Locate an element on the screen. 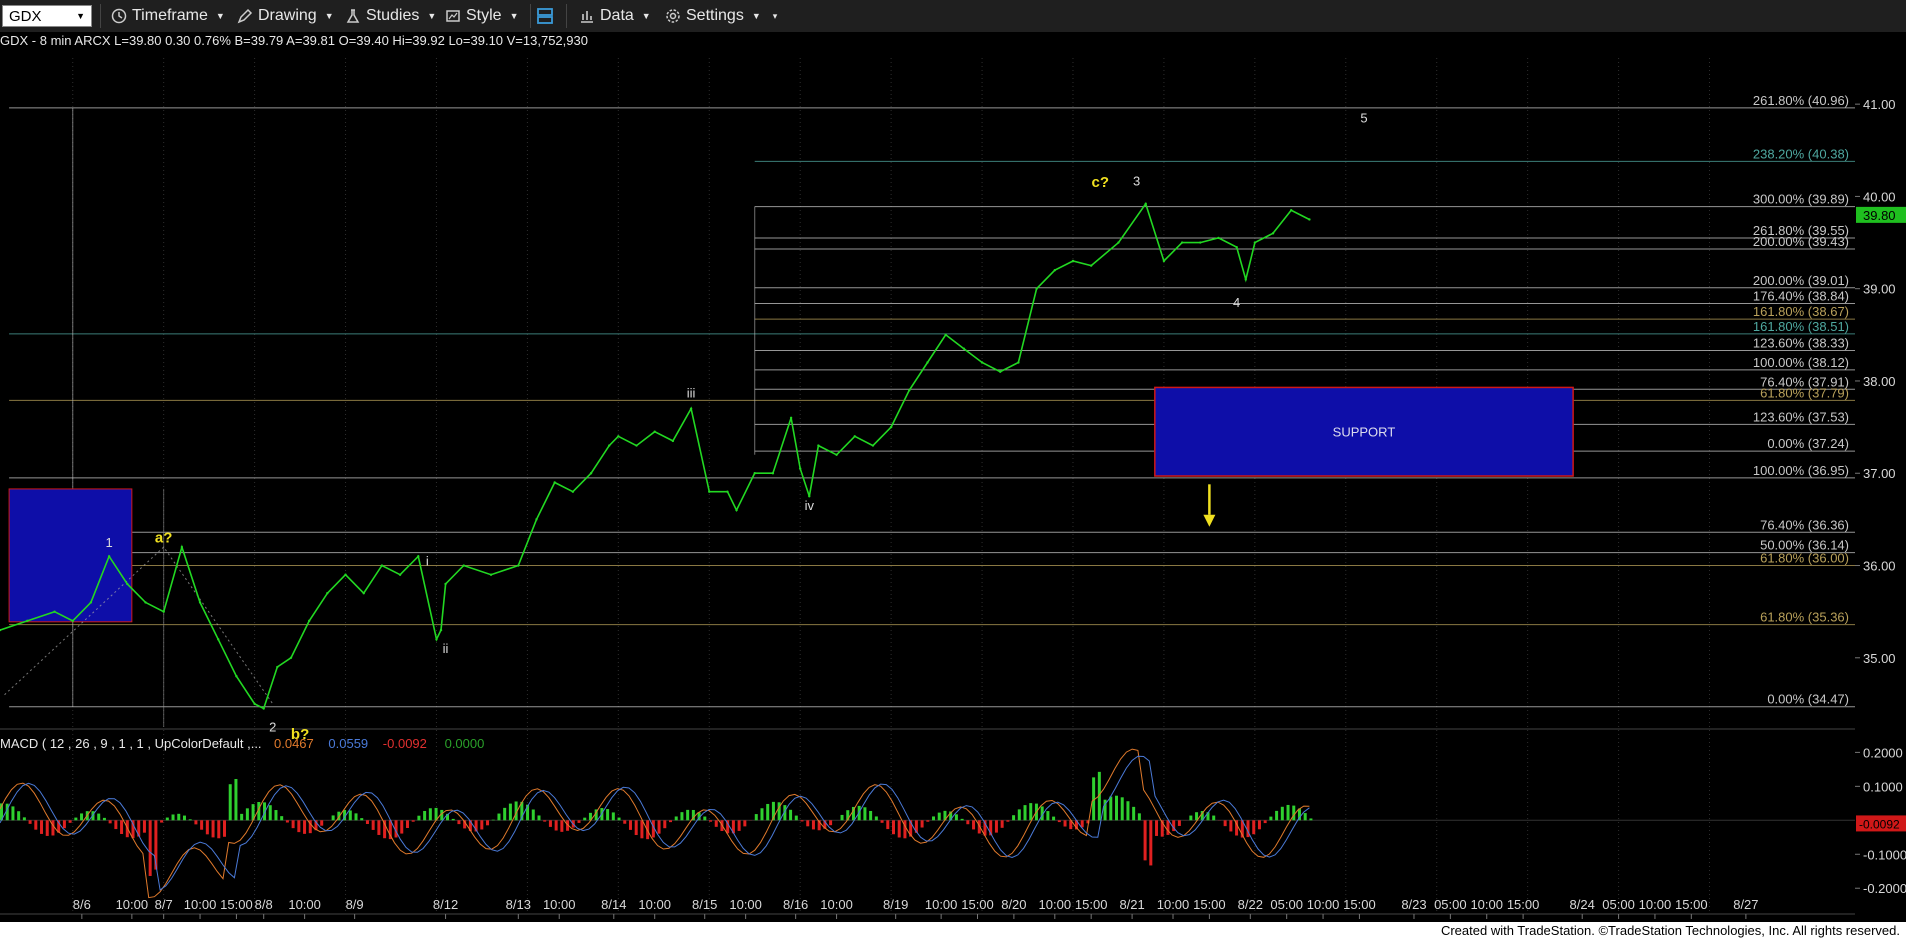  time-tick-label: 8/23 is located at coordinates (1413, 904).